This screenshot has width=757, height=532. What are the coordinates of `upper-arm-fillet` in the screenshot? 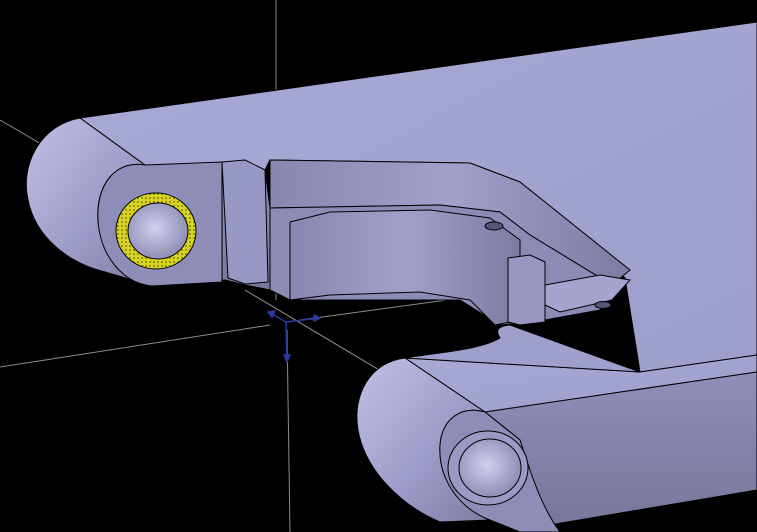 It's located at (245, 222).